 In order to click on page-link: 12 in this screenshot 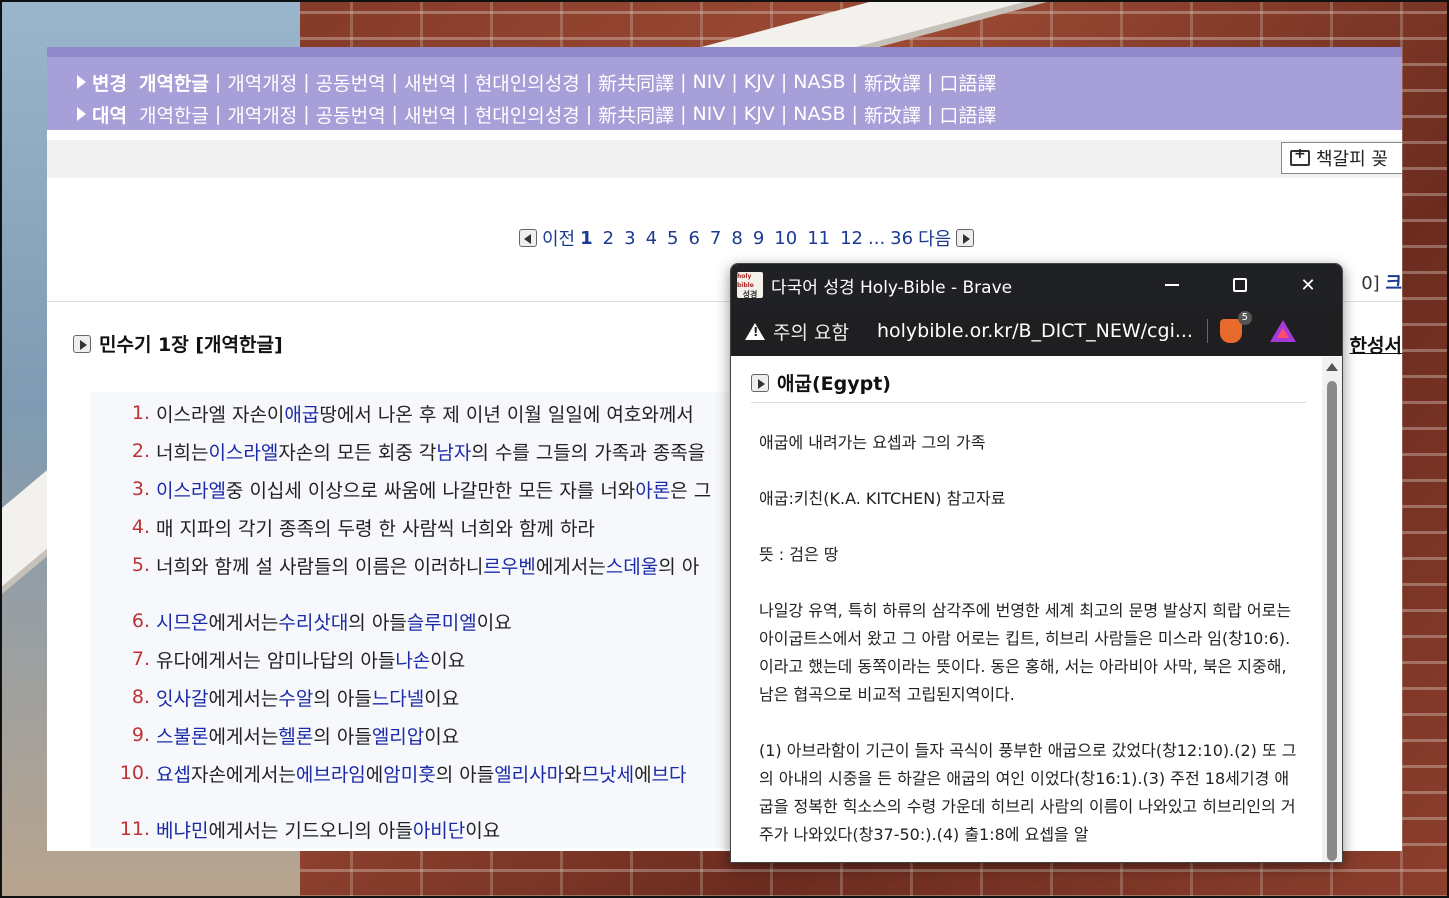, I will do `click(851, 238)`.